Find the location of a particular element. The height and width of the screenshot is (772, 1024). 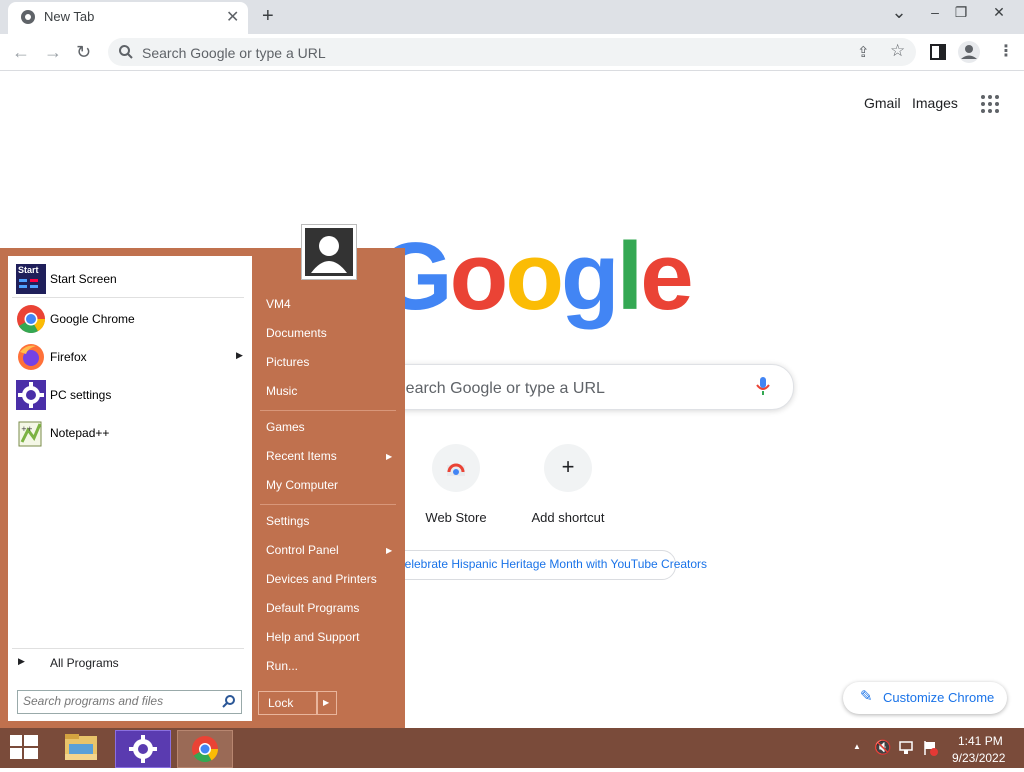

arrow-right-icon: ▶ is located at coordinates (326, 702).